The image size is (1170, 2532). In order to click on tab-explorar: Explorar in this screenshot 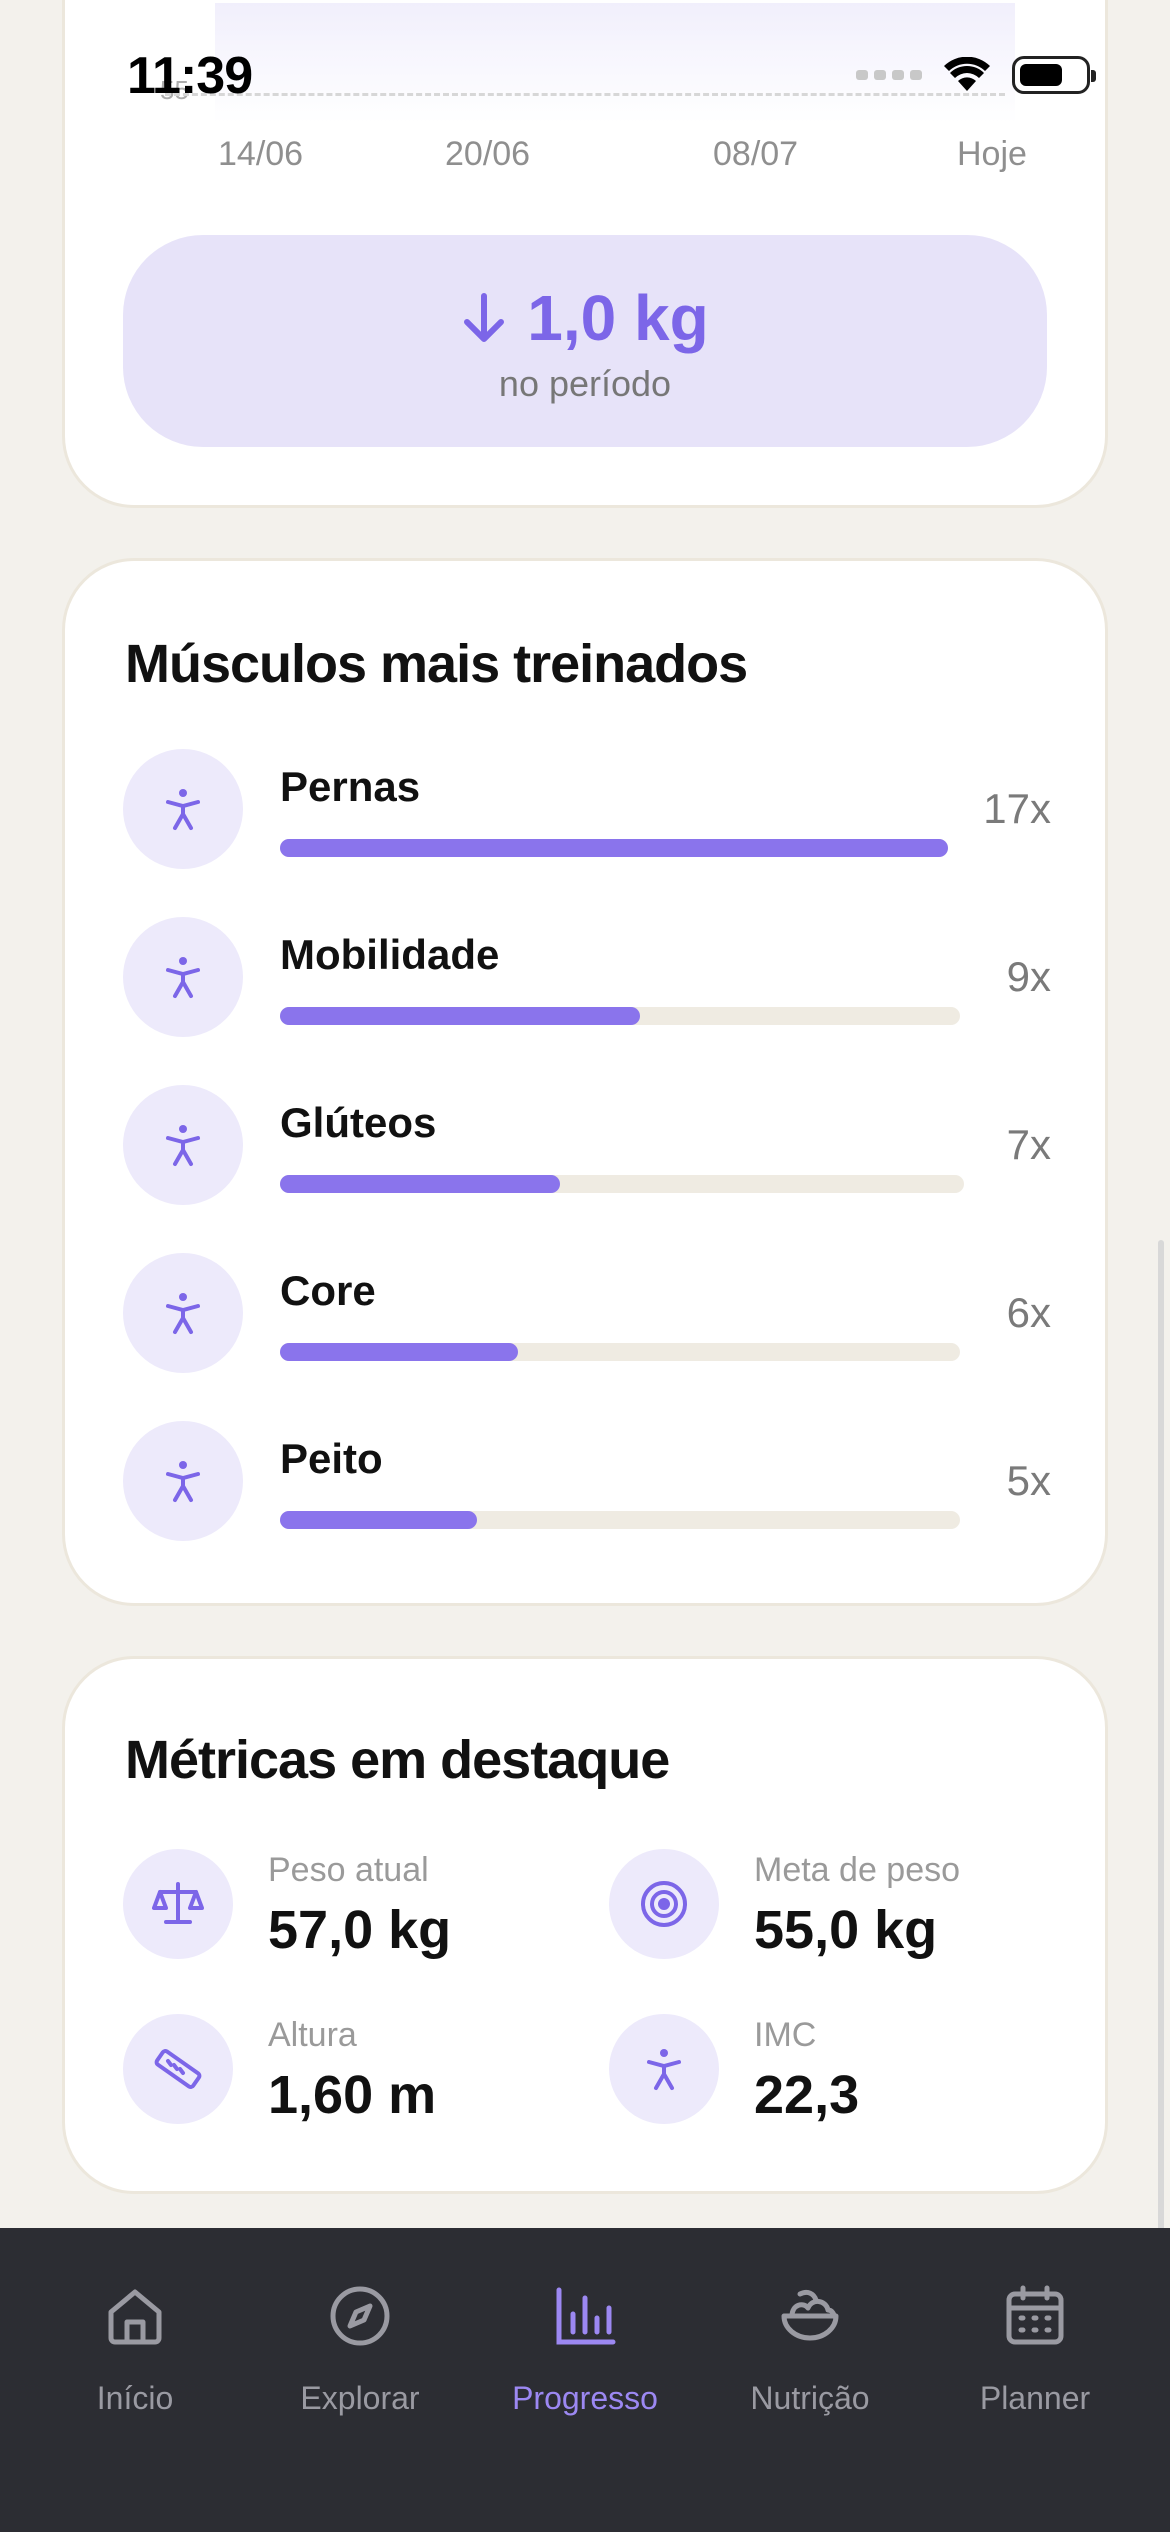, I will do `click(360, 2348)`.